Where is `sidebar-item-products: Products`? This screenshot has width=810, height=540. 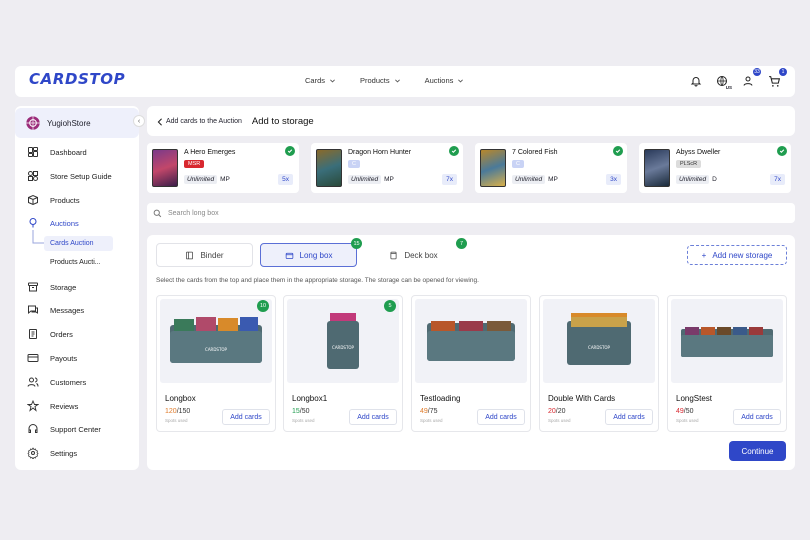 sidebar-item-products: Products is located at coordinates (53, 200).